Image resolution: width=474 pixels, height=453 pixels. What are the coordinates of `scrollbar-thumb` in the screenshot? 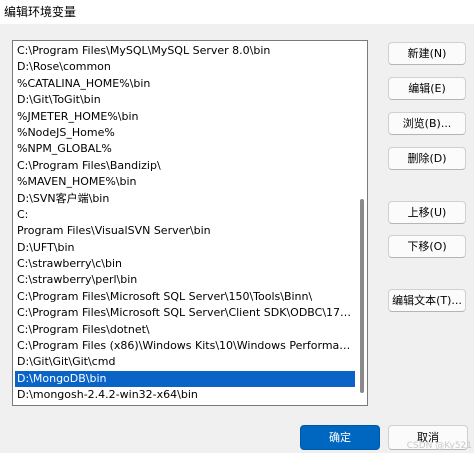 It's located at (362, 296).